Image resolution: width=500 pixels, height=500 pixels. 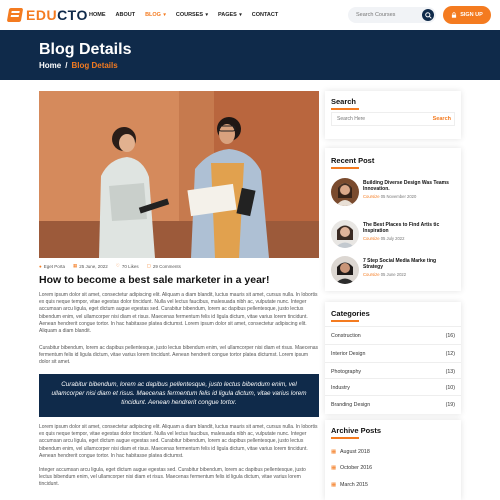 I want to click on archive-item: ▦ October 2016, so click(x=351, y=468).